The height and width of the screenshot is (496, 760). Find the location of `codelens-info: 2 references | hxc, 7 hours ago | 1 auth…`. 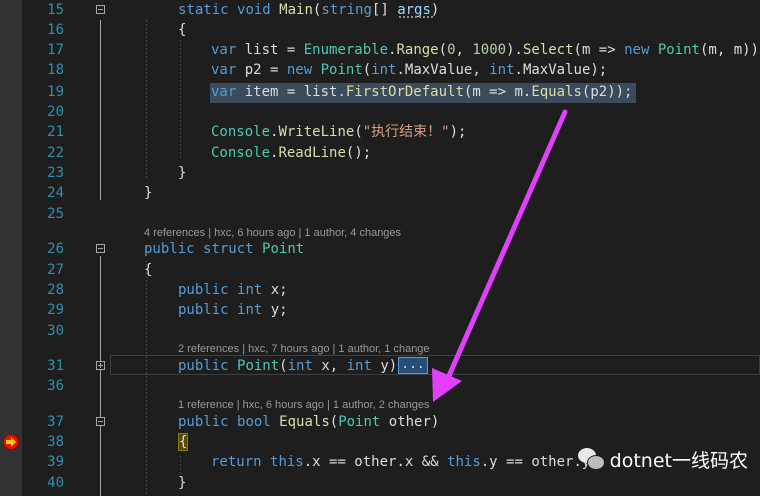

codelens-info: 2 references | hxc, 7 hours ago | 1 auth… is located at coordinates (304, 349).